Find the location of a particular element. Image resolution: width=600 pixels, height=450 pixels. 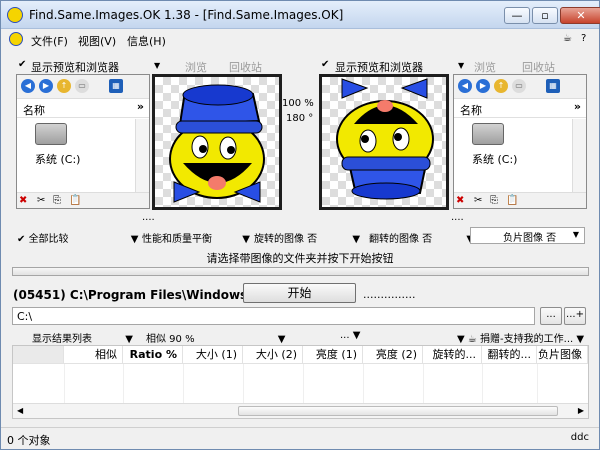

right-dropdown-arrow-icon: ▼ is located at coordinates (461, 65).